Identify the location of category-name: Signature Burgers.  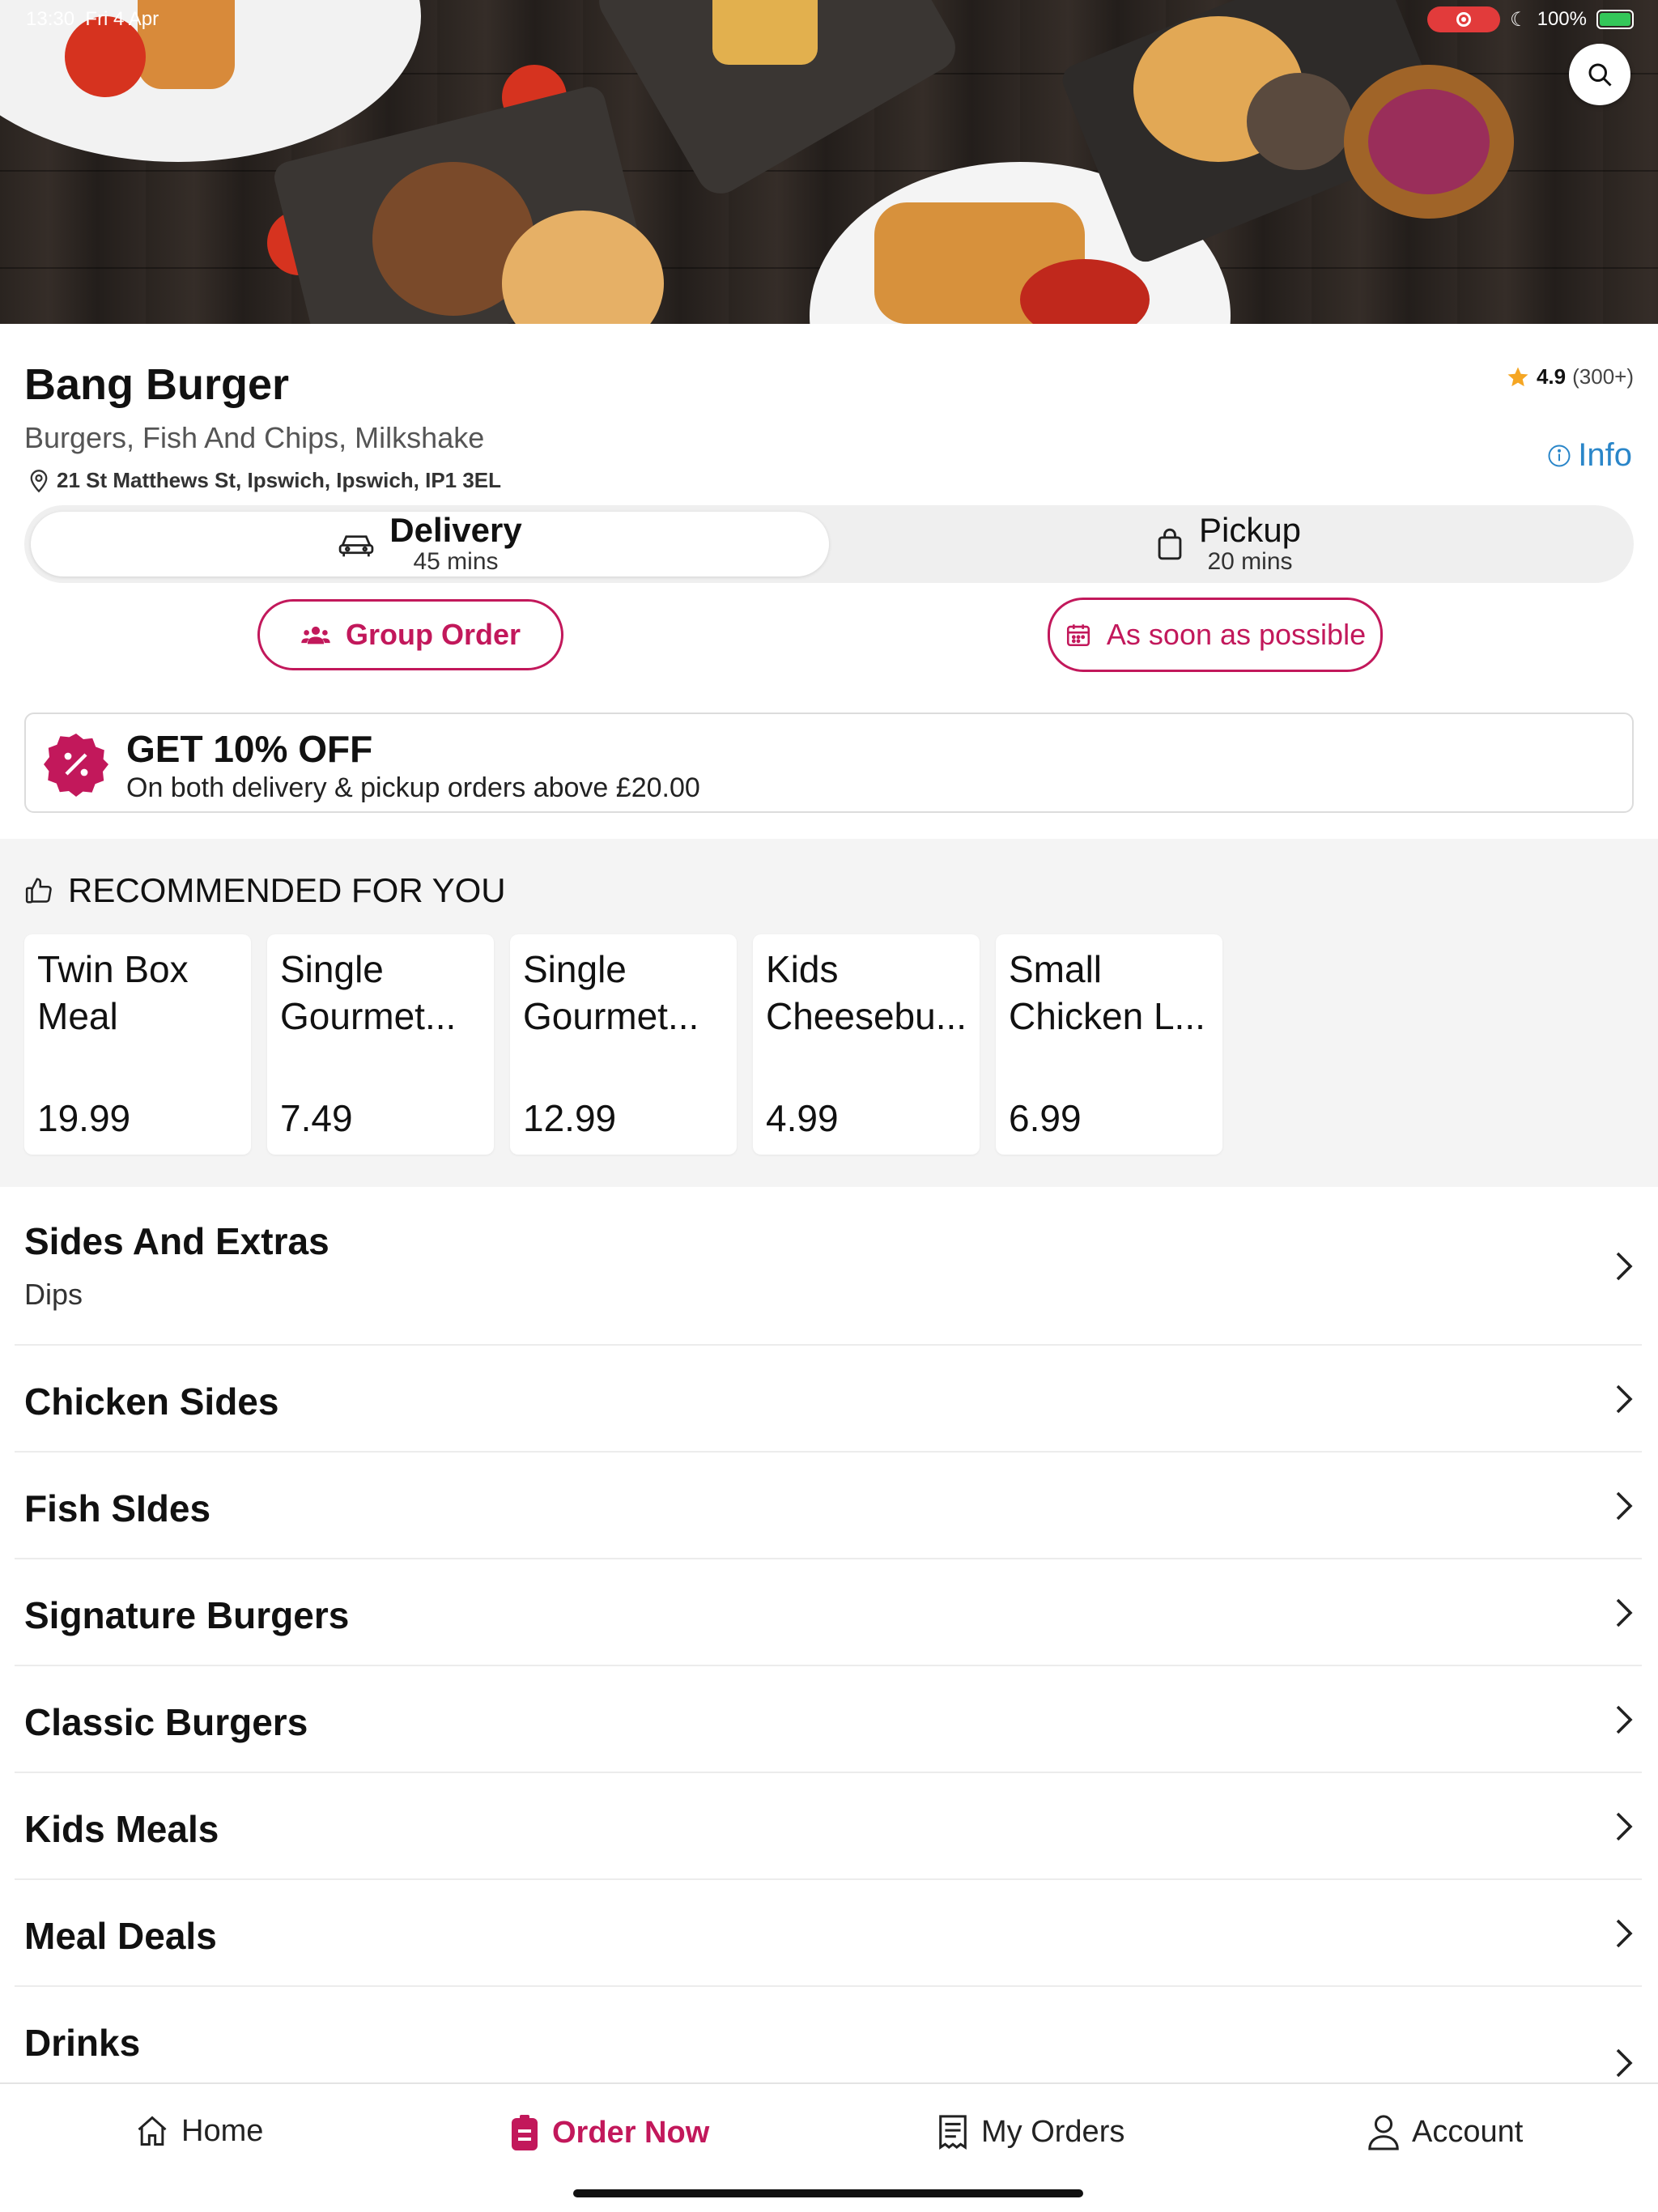
(187, 1615).